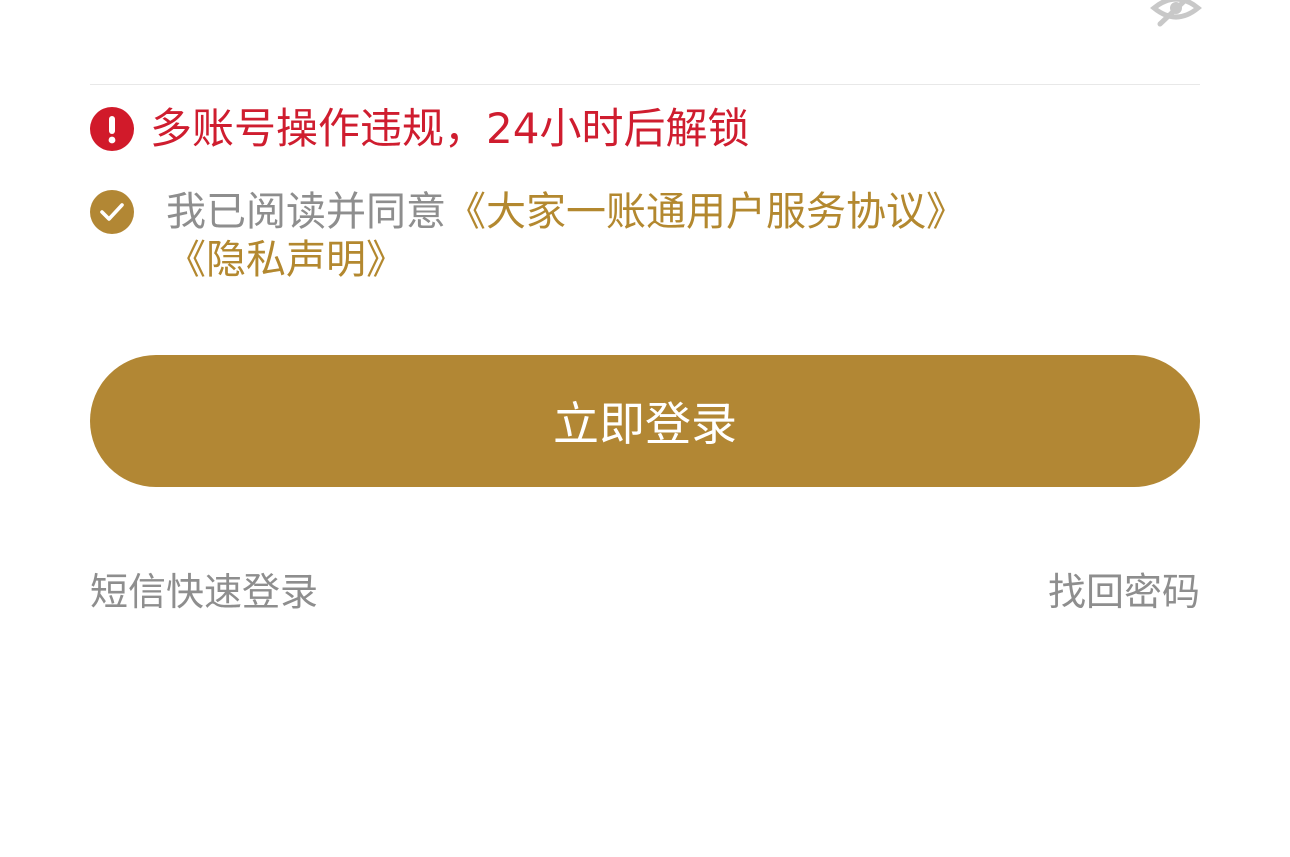 Image resolution: width=1290 pixels, height=857 pixels. What do you see at coordinates (112, 212) in the screenshot?
I see `agreement-checkbox-checked-icon` at bounding box center [112, 212].